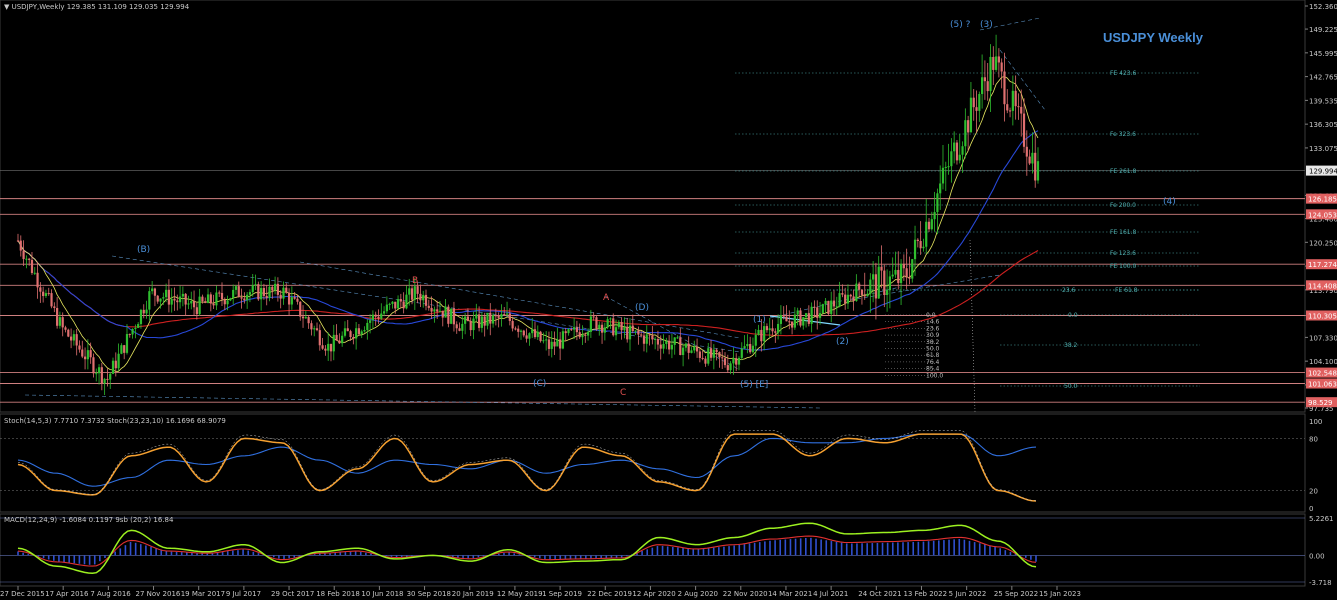  Describe the element at coordinates (1323, 125) in the screenshot. I see `price-tick-label: 136.305` at that location.